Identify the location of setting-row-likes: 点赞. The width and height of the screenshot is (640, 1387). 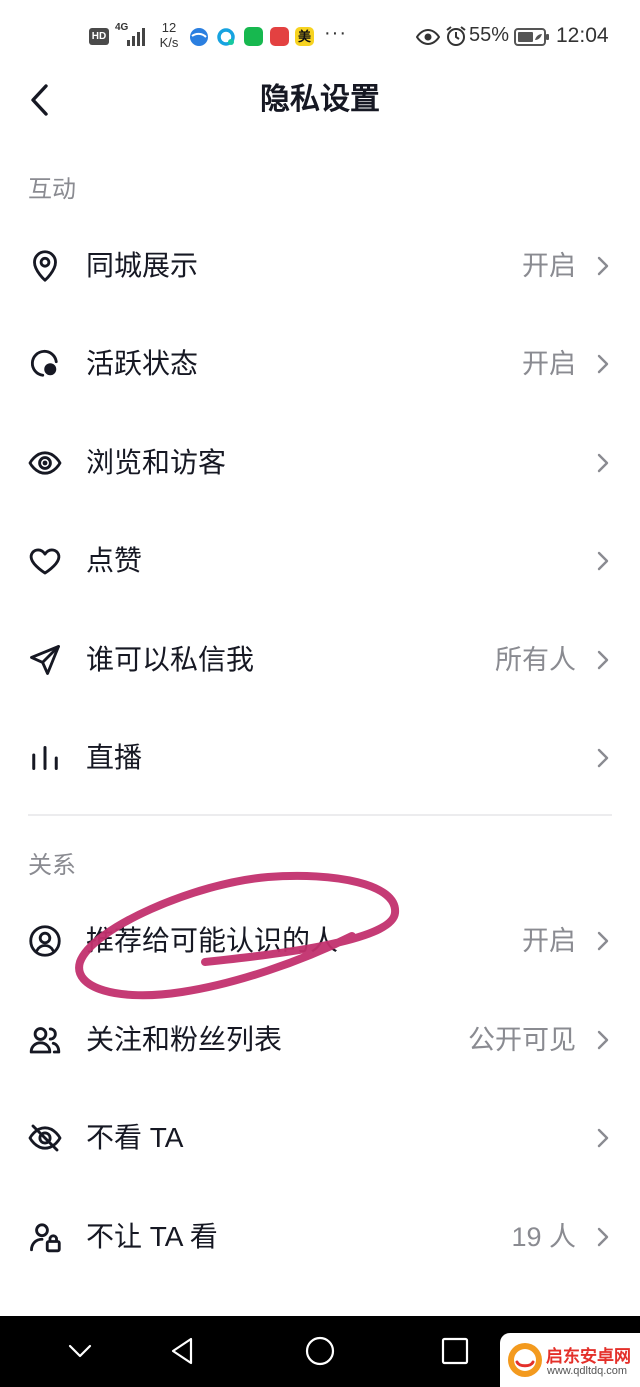
(320, 561).